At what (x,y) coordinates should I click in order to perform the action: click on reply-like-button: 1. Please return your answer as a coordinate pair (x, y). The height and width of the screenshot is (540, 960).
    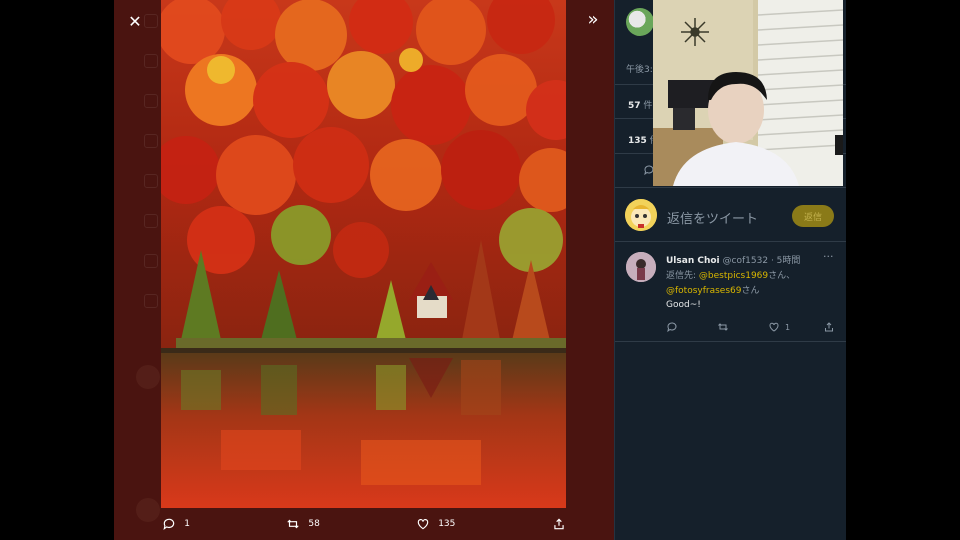
    Looking at the image, I should click on (779, 327).